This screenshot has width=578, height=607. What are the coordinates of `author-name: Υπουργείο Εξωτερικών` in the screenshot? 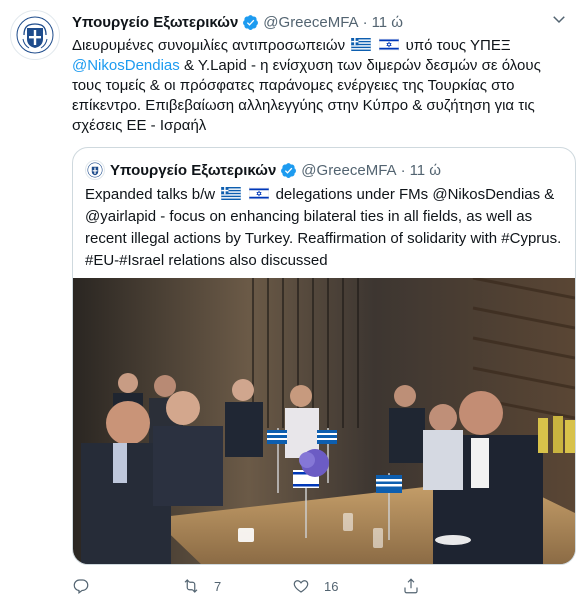 It's located at (155, 22).